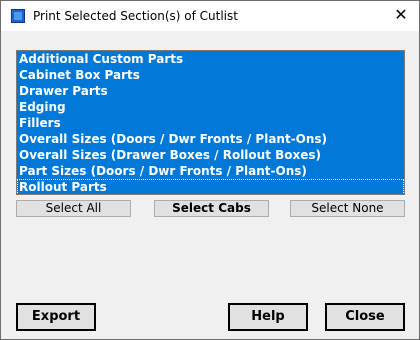 The image size is (420, 340). What do you see at coordinates (365, 317) in the screenshot?
I see `close-button: Close` at bounding box center [365, 317].